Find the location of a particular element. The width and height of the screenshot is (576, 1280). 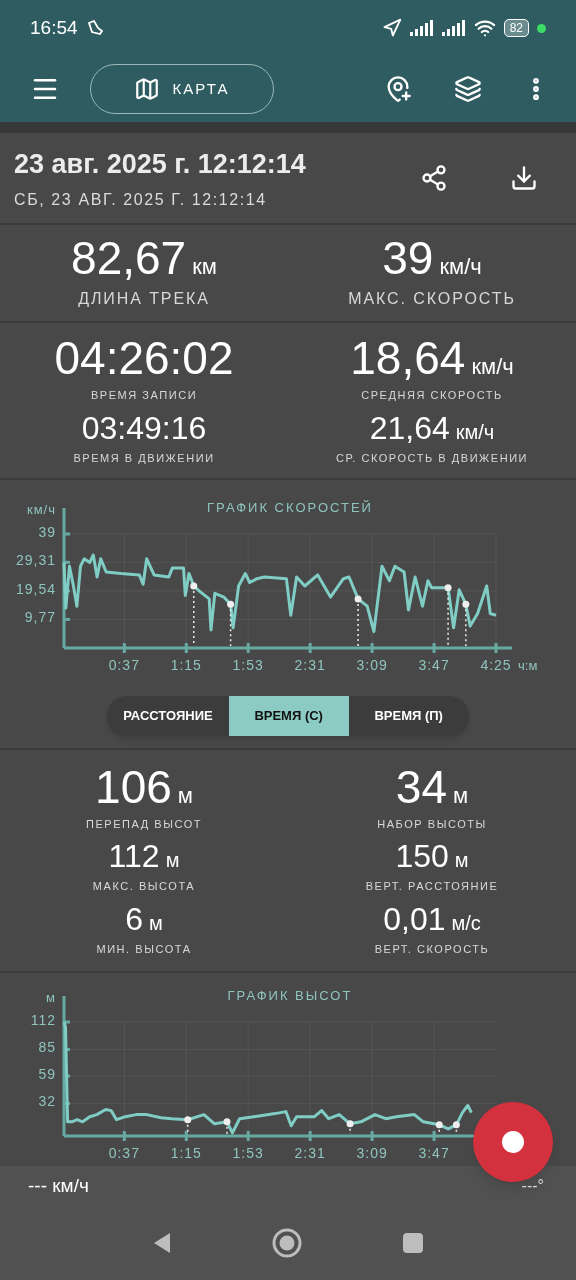

stat-unit: км is located at coordinates (204, 267).